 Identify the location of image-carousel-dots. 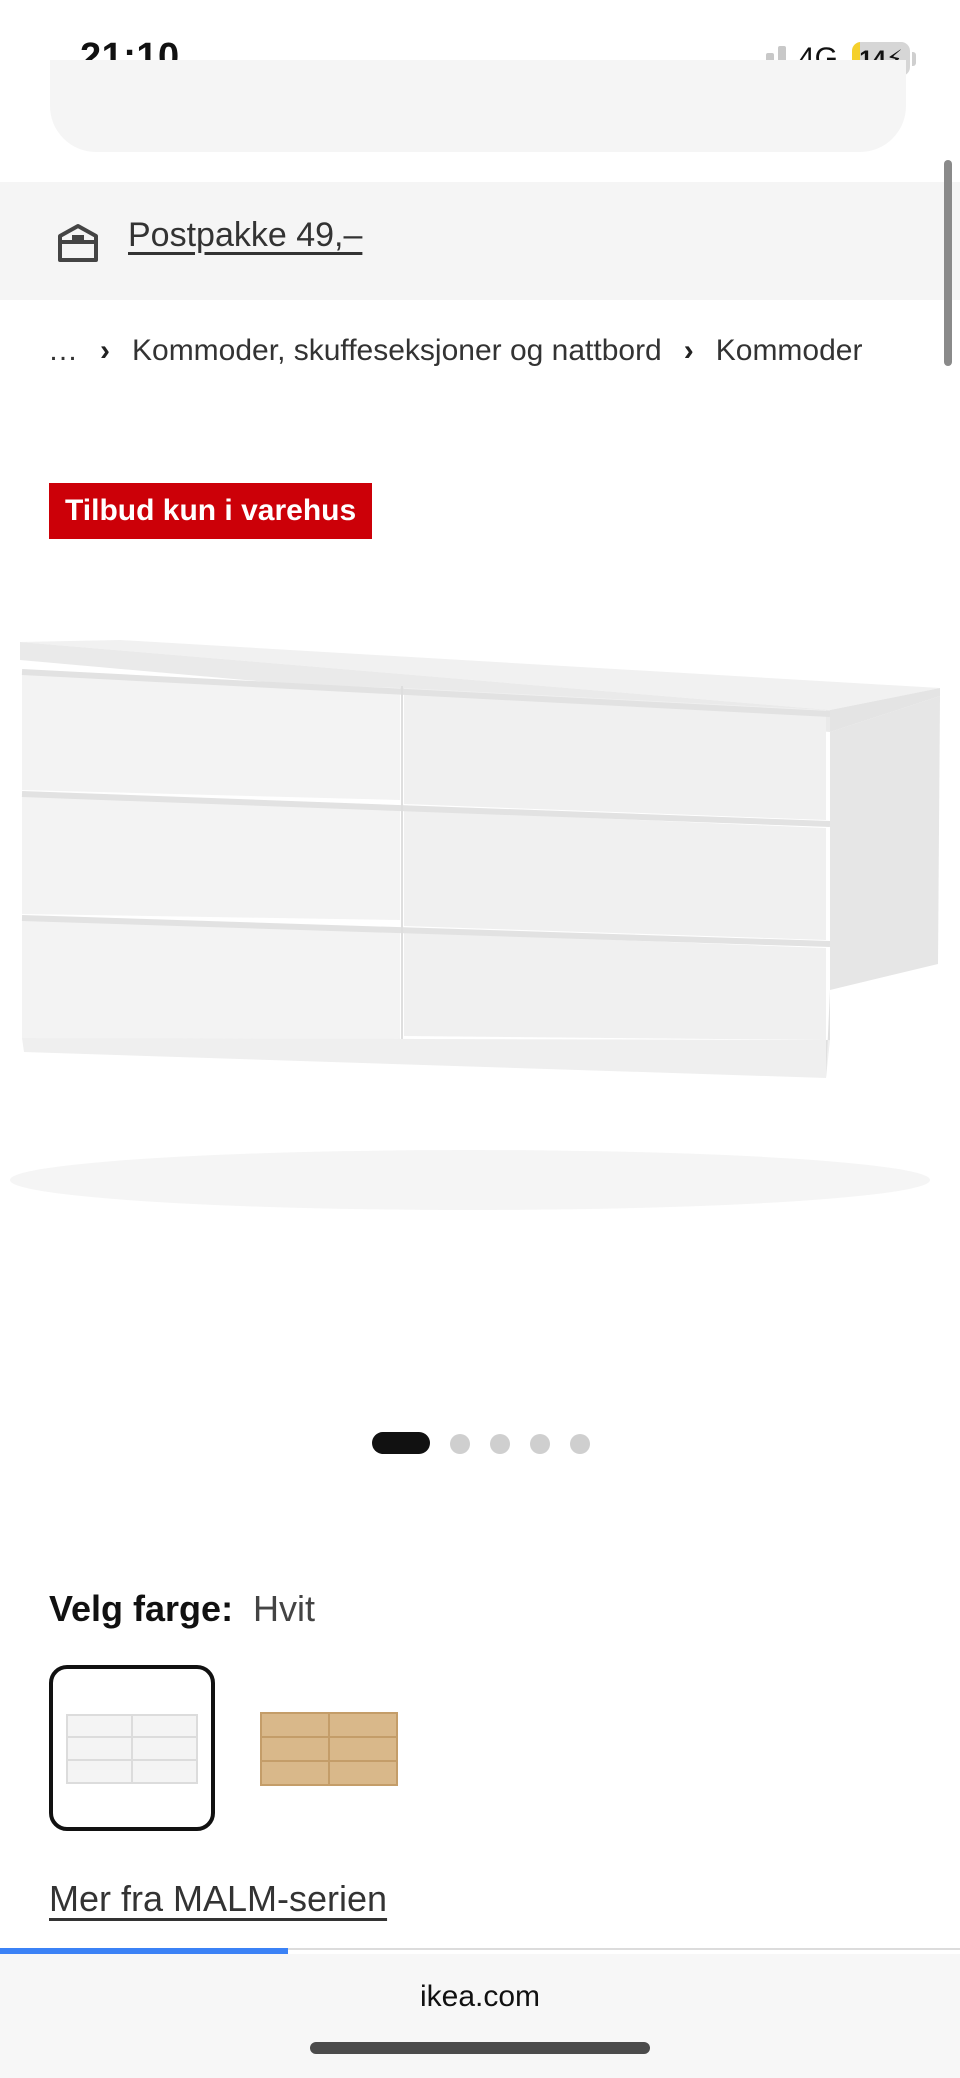
(480, 1444).